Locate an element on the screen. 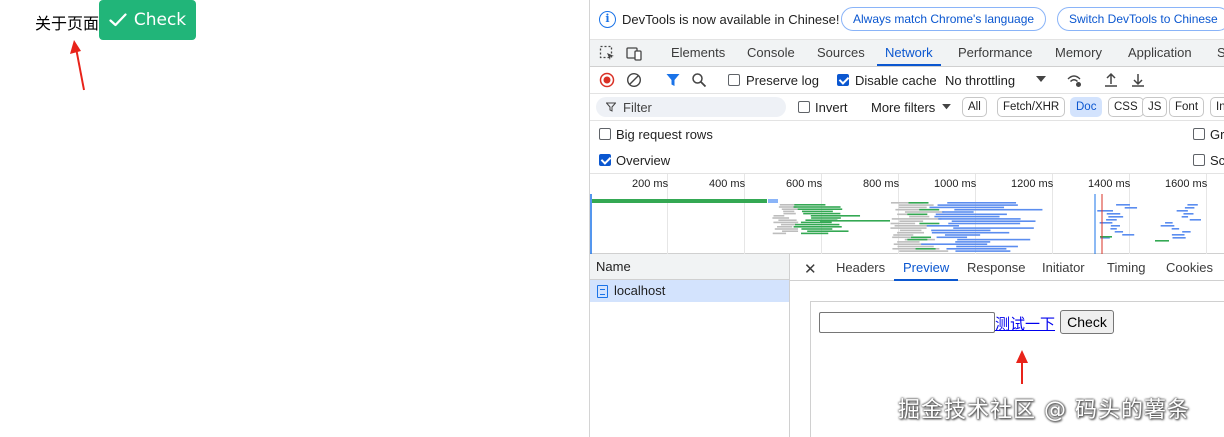 This screenshot has width=1224, height=437. preserve-log-checkbox is located at coordinates (734, 80).